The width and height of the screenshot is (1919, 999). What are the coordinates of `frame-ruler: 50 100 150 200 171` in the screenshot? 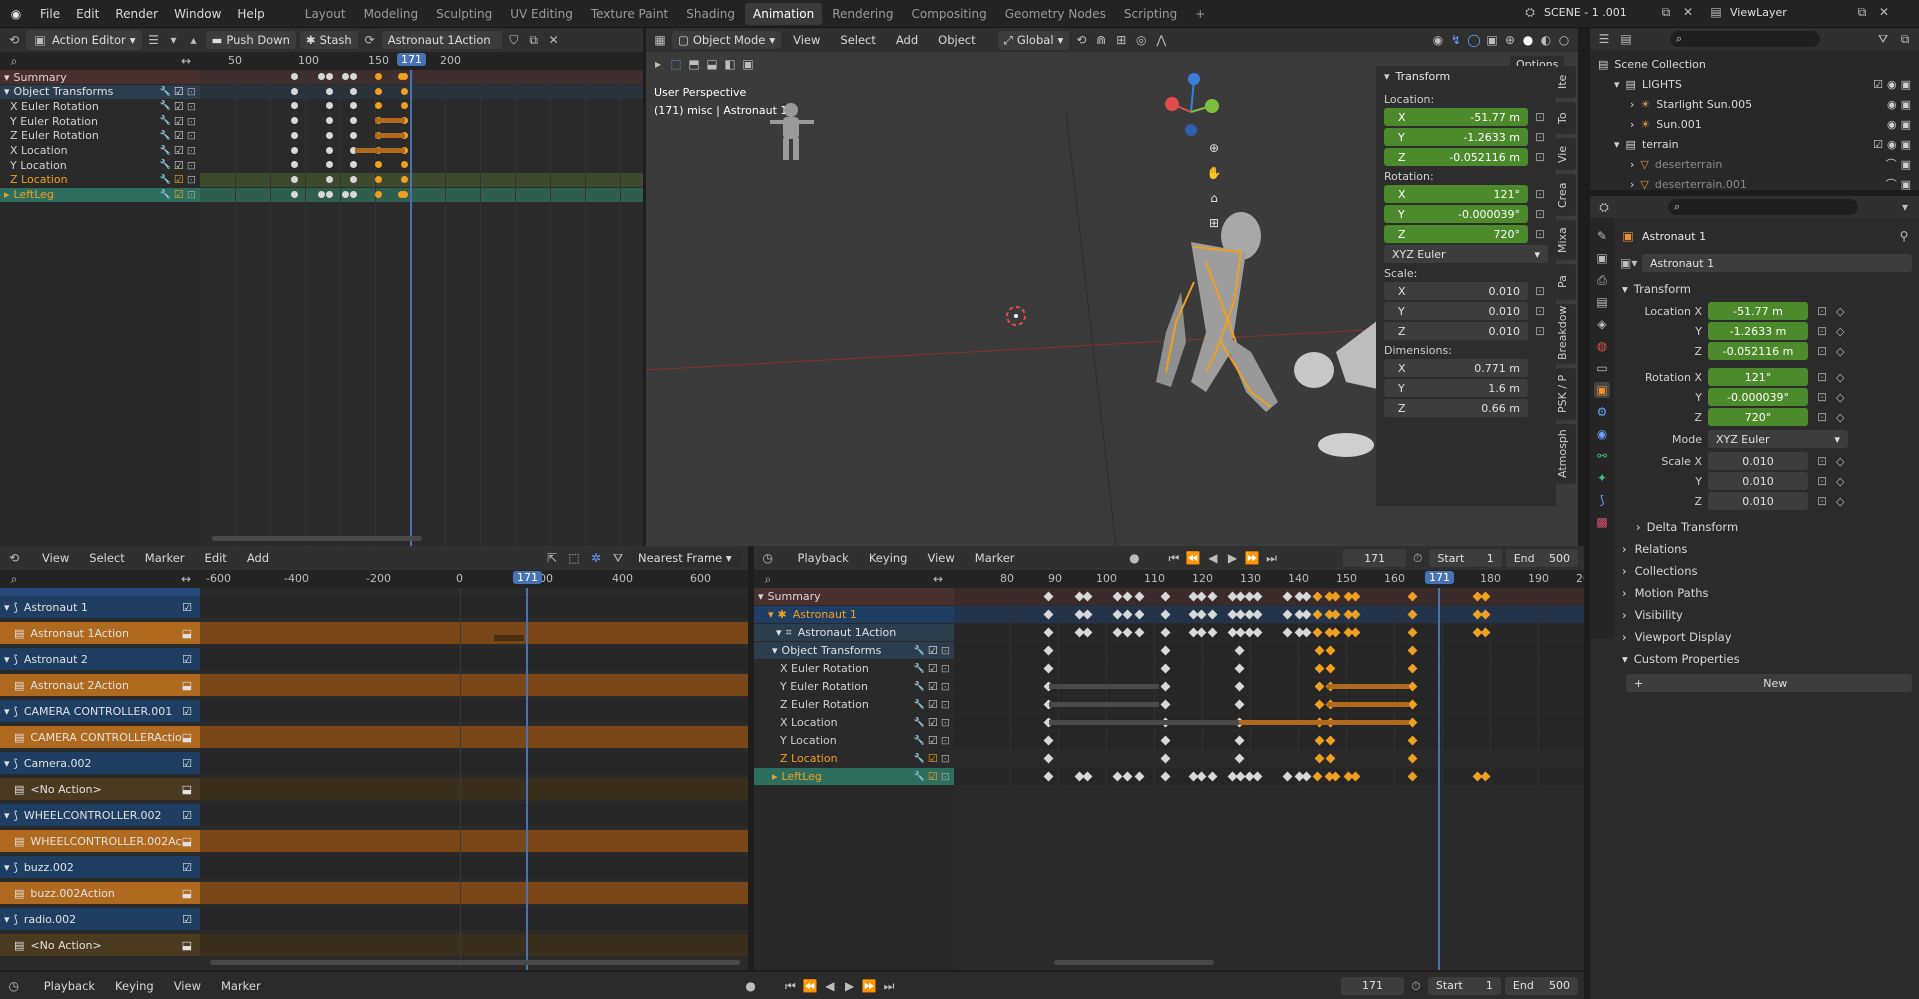 It's located at (421, 61).